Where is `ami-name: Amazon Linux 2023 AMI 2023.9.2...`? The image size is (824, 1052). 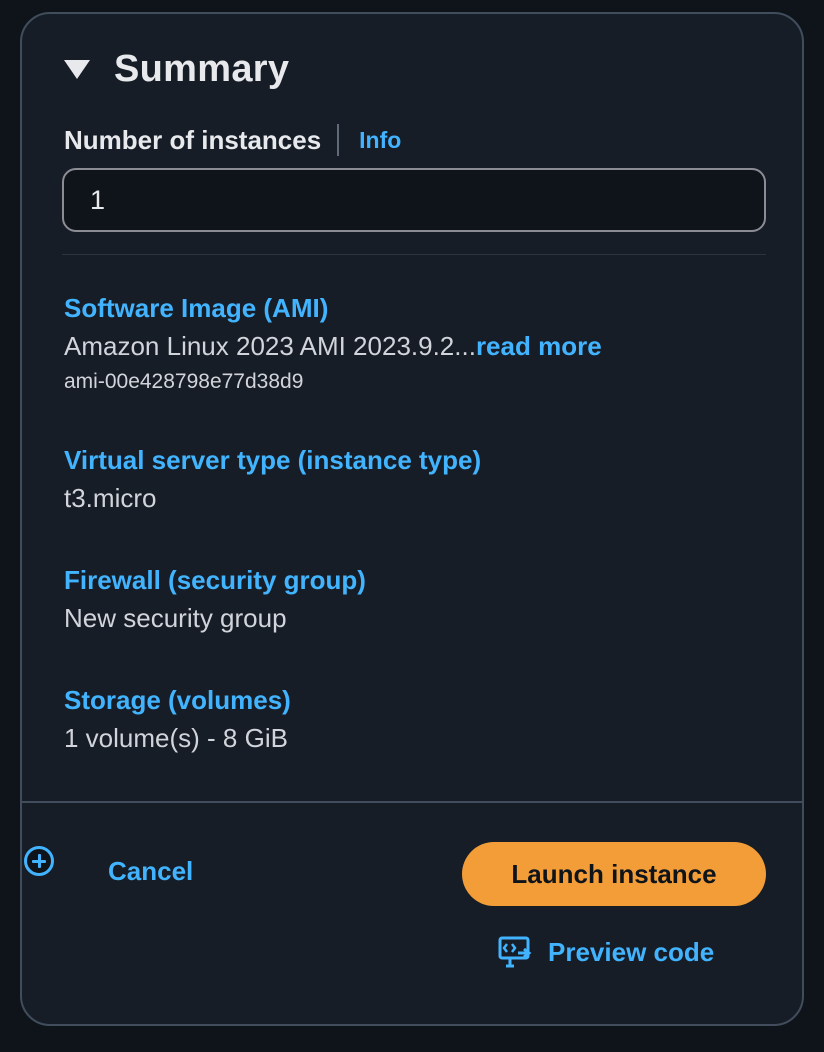
ami-name: Amazon Linux 2023 AMI 2023.9.2... is located at coordinates (270, 346).